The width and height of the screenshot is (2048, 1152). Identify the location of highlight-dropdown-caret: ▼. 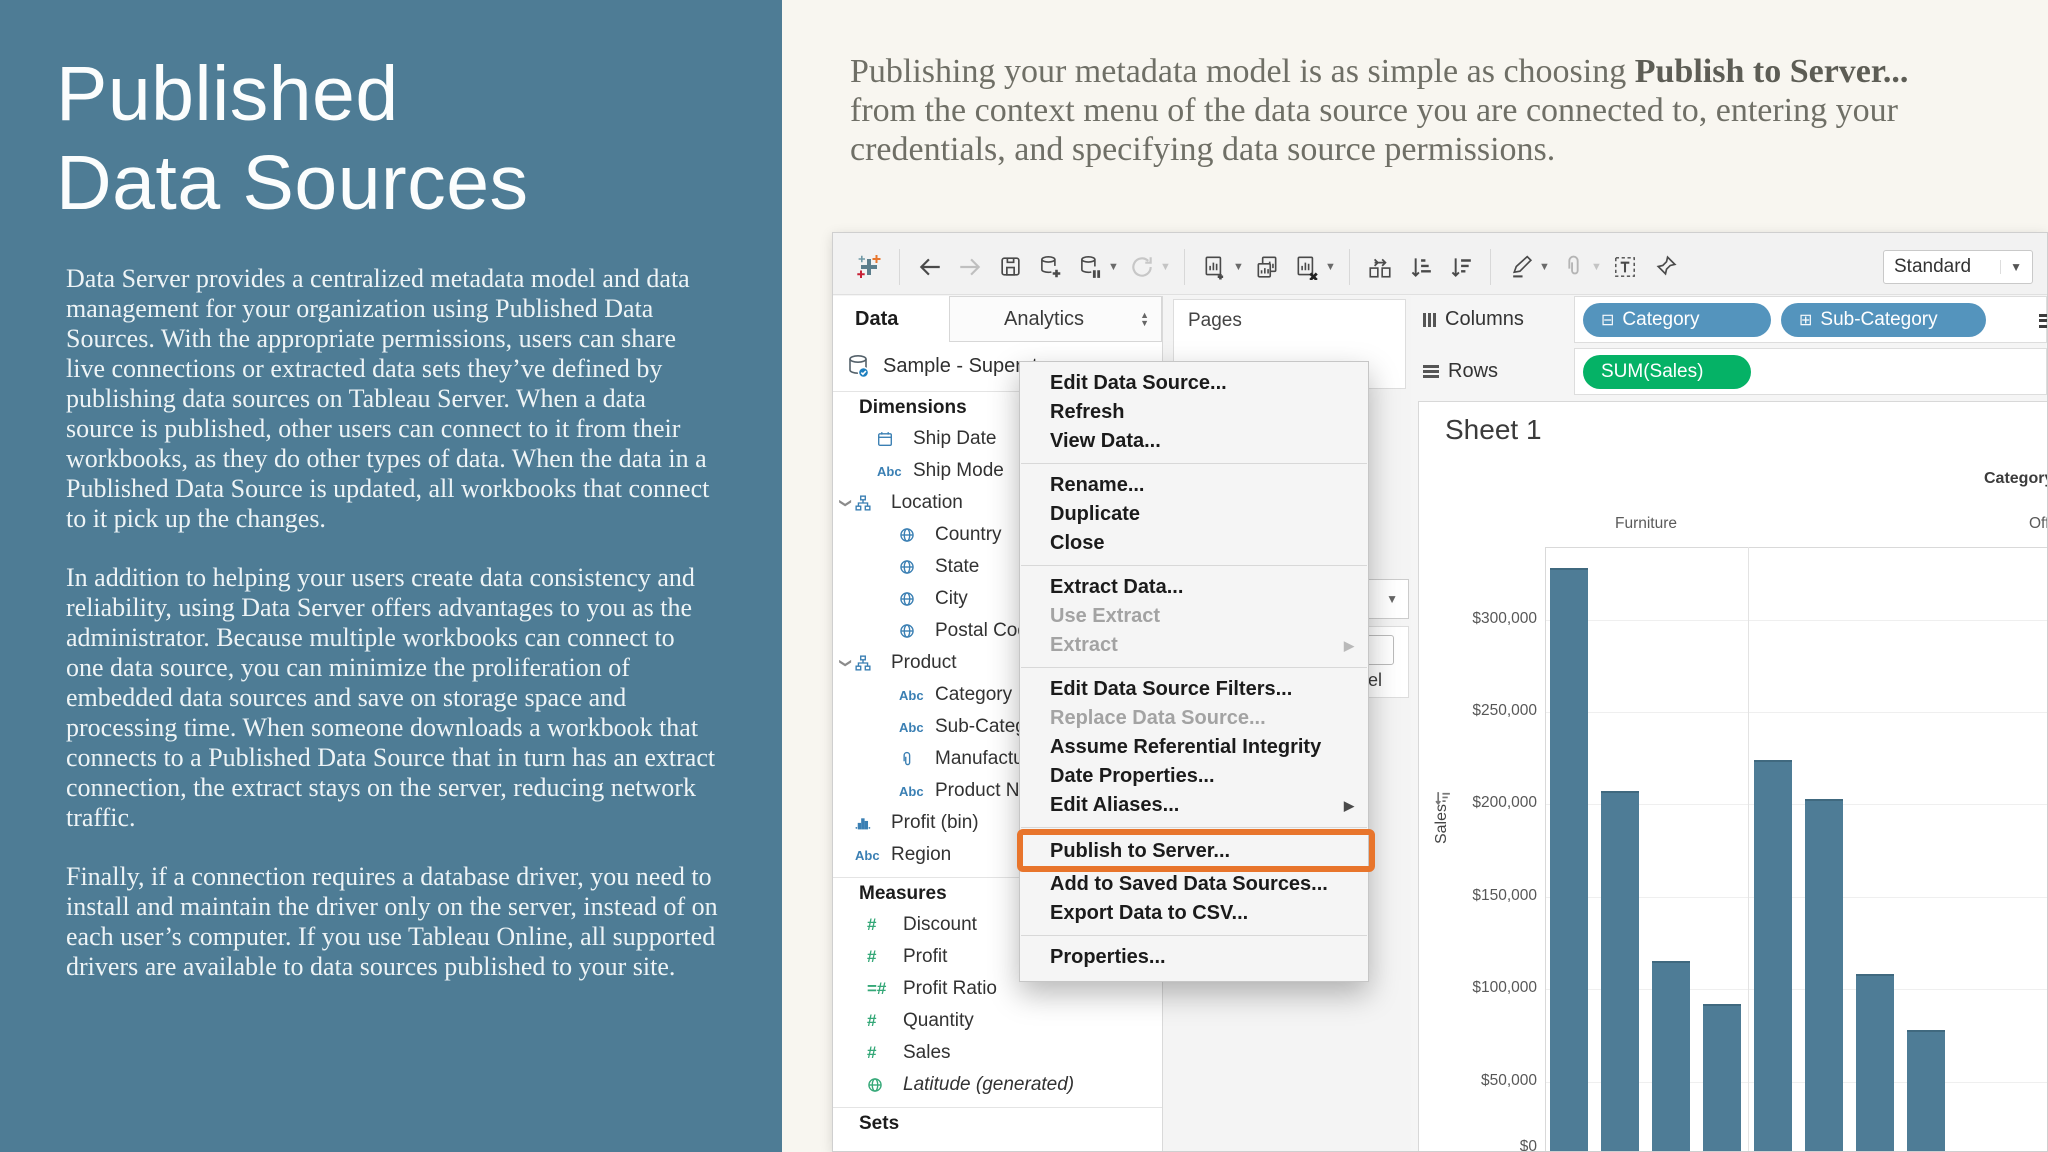
(1545, 267).